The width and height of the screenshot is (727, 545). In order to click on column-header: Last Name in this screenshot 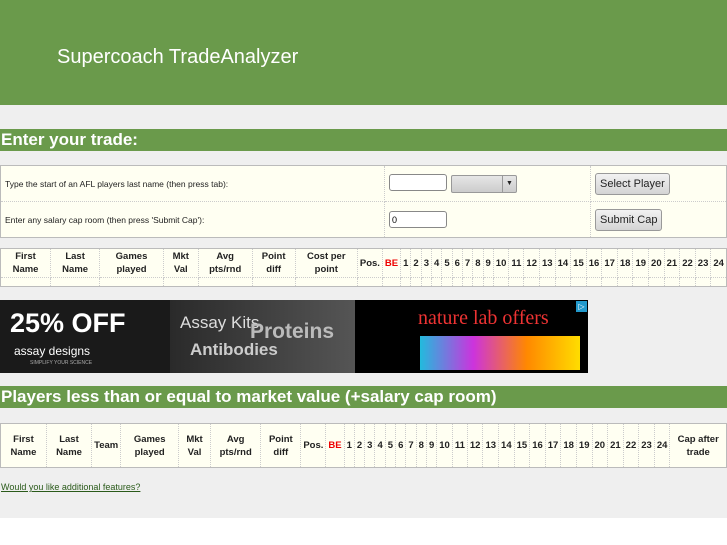, I will do `click(75, 263)`.